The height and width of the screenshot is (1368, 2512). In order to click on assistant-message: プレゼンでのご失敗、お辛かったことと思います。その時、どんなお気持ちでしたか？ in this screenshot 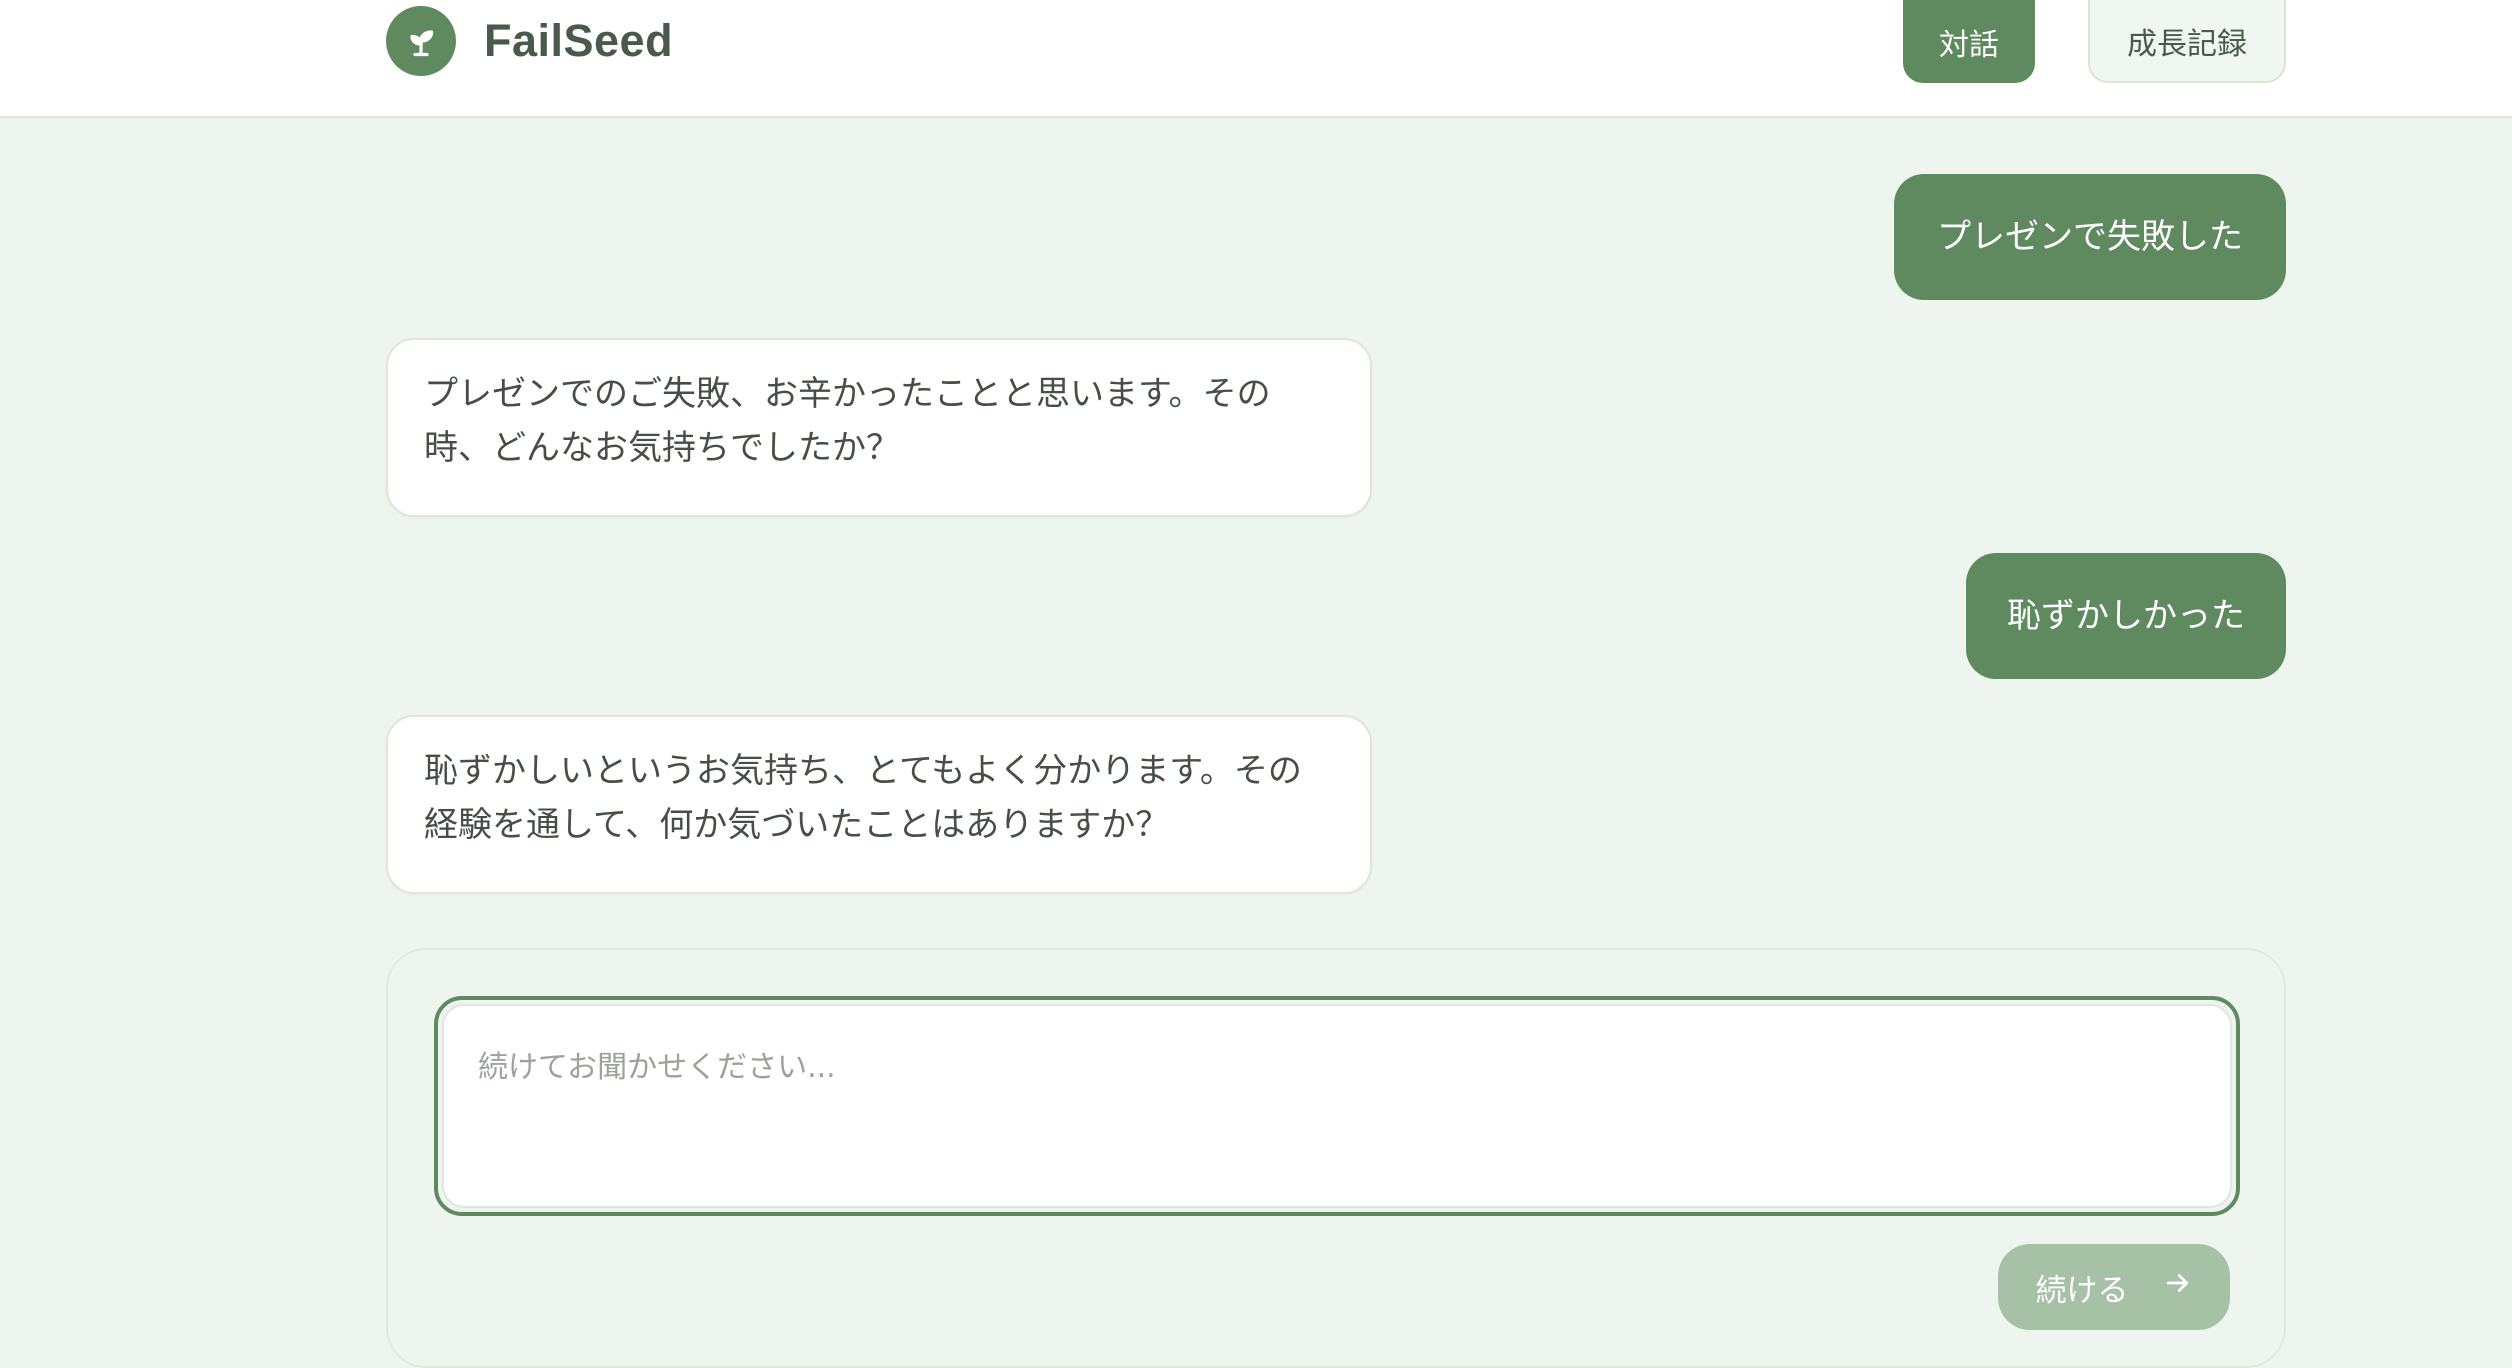, I will do `click(879, 427)`.